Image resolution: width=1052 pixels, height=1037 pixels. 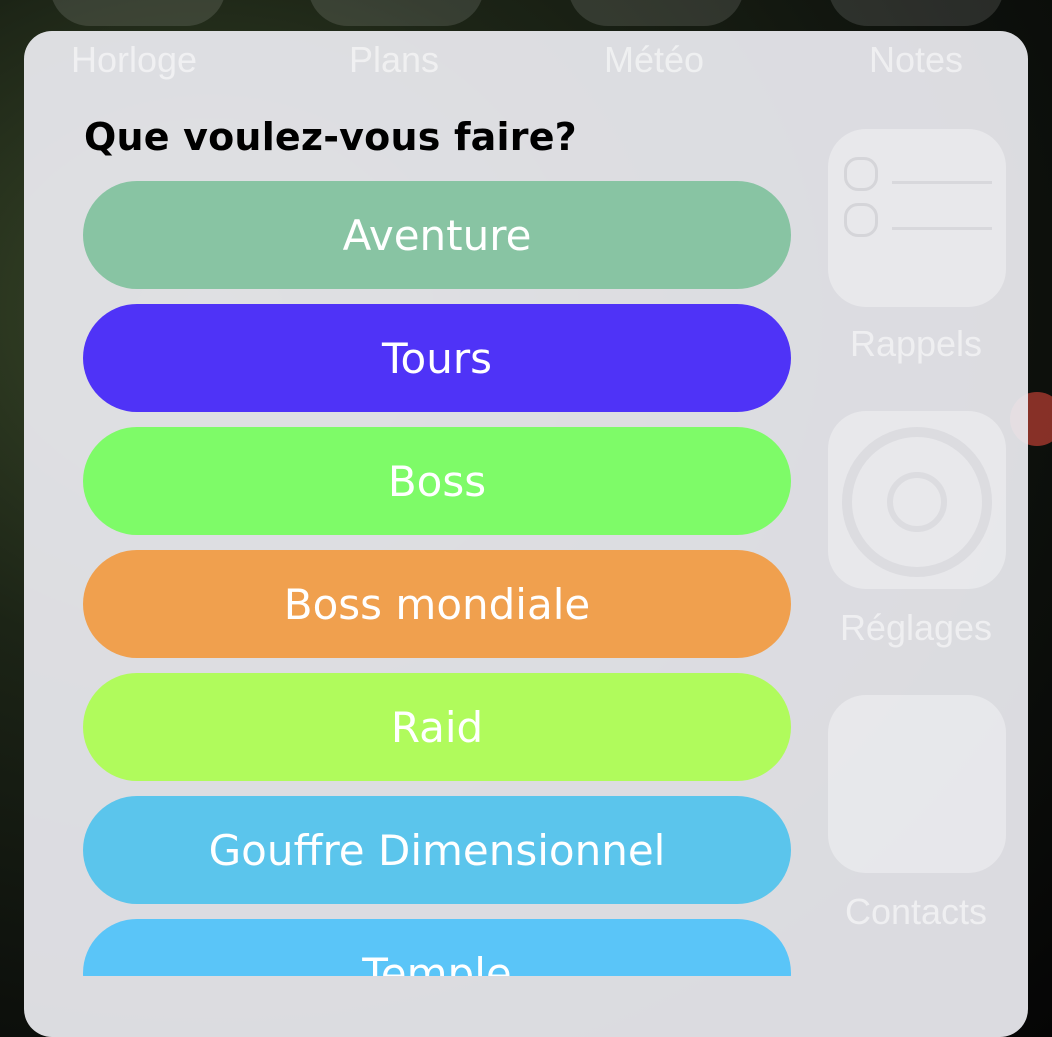 What do you see at coordinates (917, 502) in the screenshot?
I see `settings-gear-icon` at bounding box center [917, 502].